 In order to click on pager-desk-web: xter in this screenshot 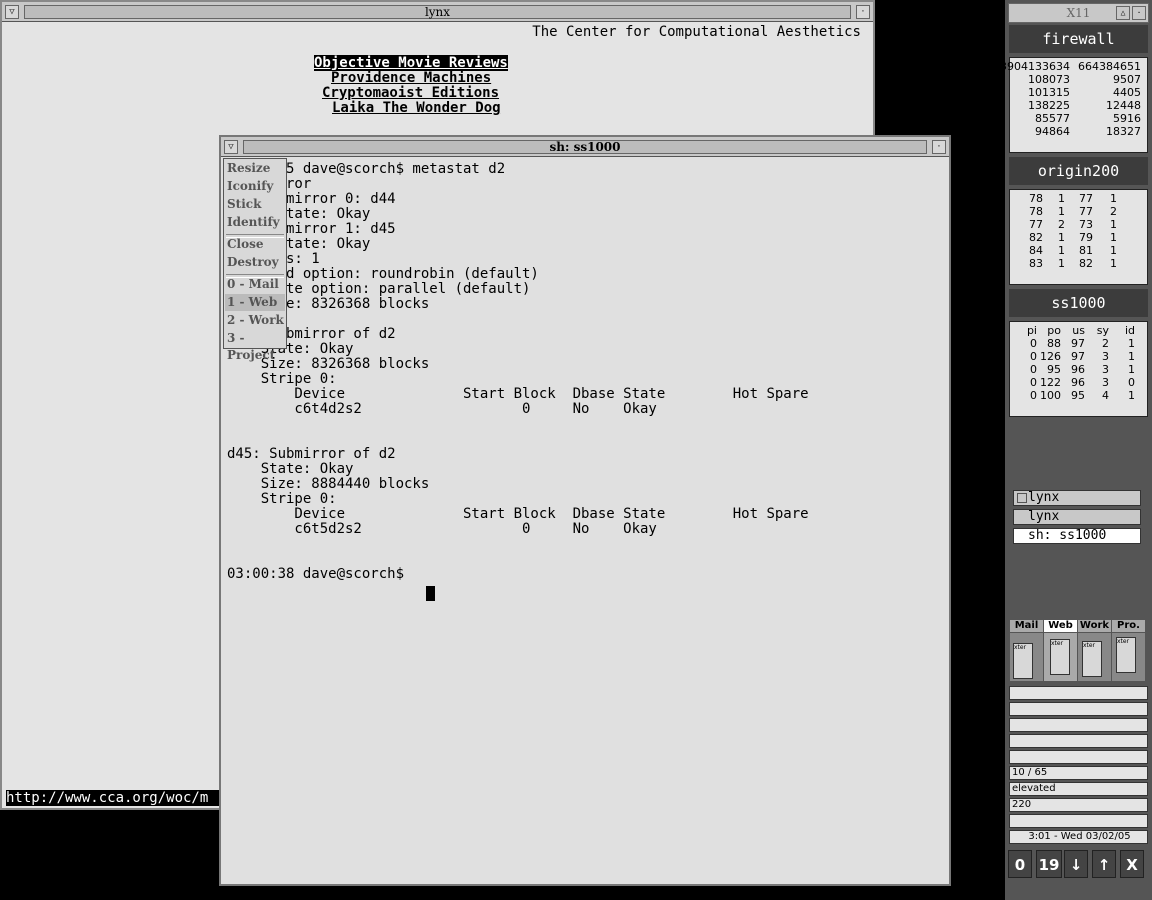, I will do `click(1060, 657)`.